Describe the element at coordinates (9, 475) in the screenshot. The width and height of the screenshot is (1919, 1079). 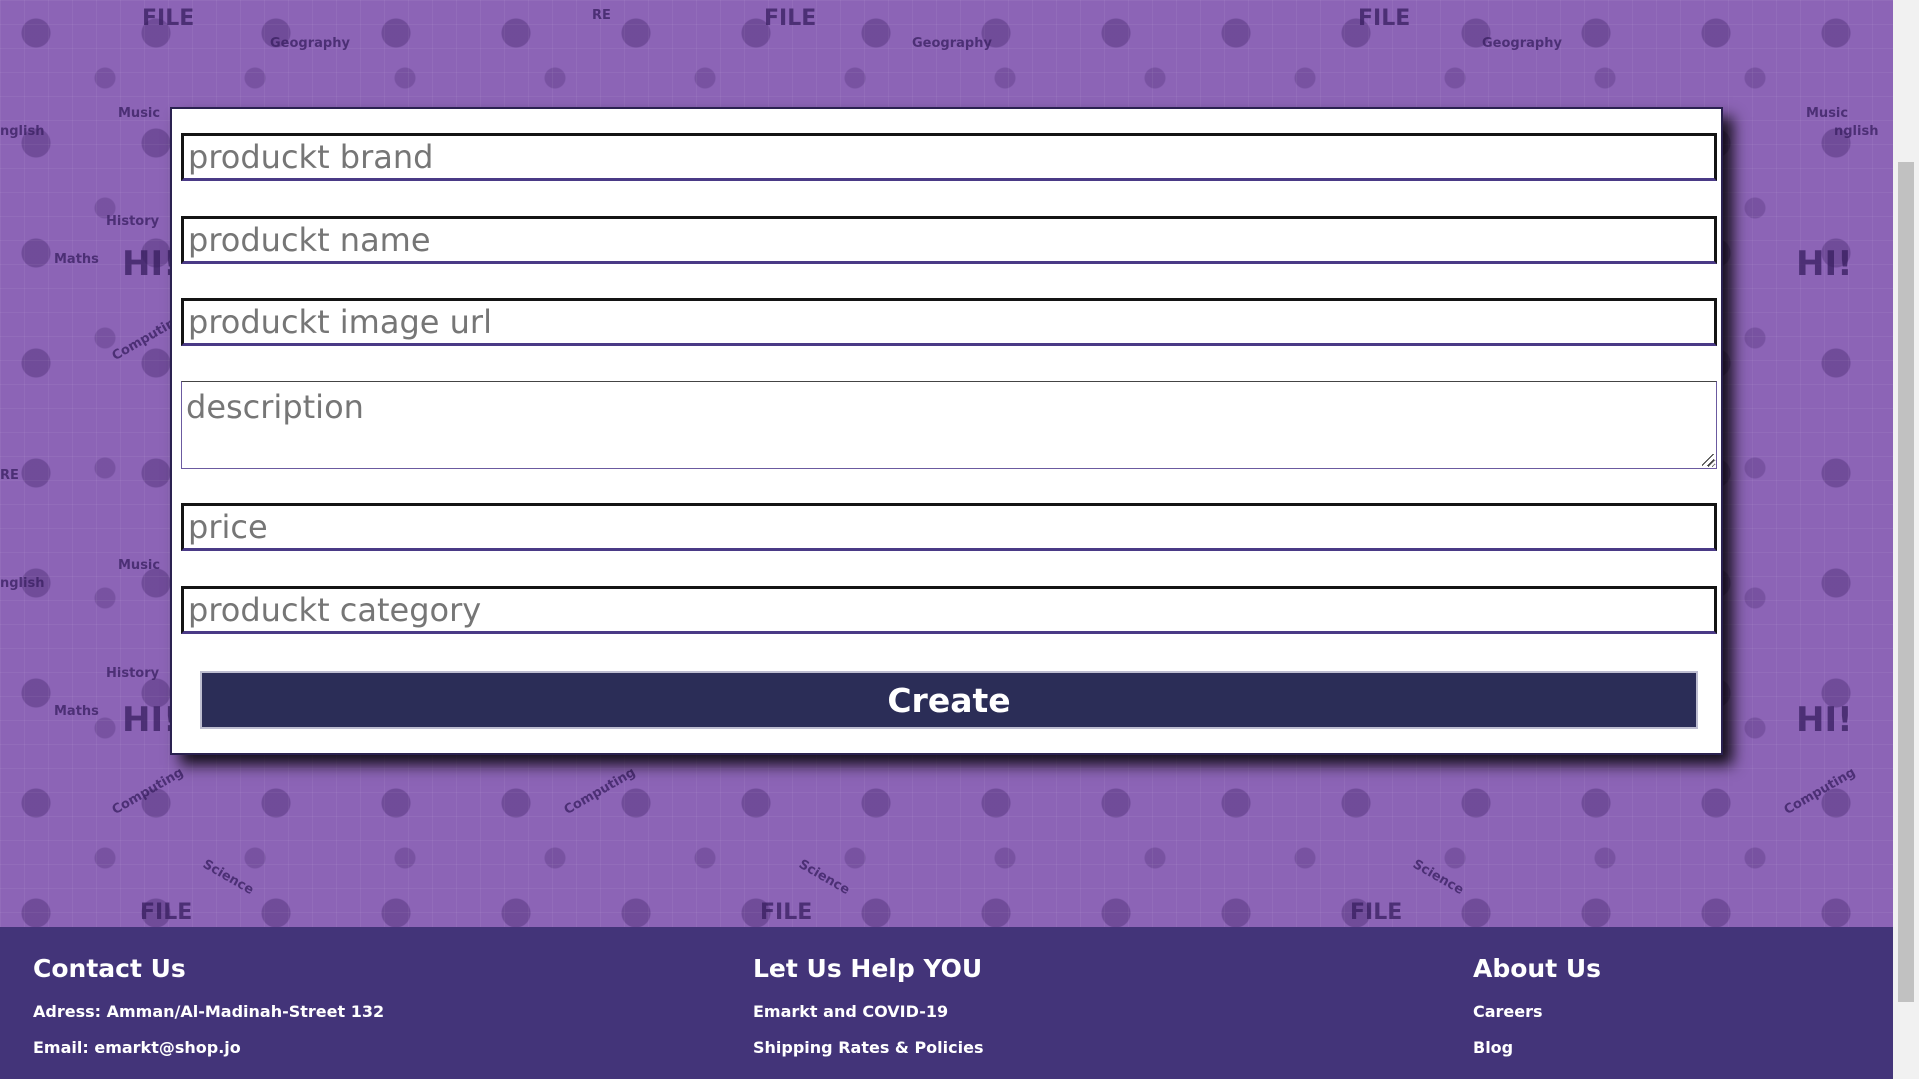
I see `doodle-re-2: RE` at that location.